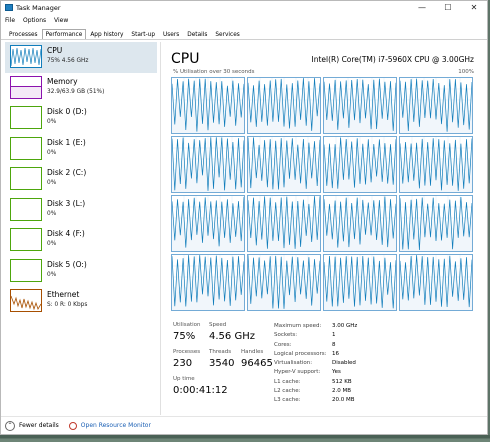 This screenshot has height=442, width=490. I want to click on sidebar-item-name: Memory, so click(62, 81).